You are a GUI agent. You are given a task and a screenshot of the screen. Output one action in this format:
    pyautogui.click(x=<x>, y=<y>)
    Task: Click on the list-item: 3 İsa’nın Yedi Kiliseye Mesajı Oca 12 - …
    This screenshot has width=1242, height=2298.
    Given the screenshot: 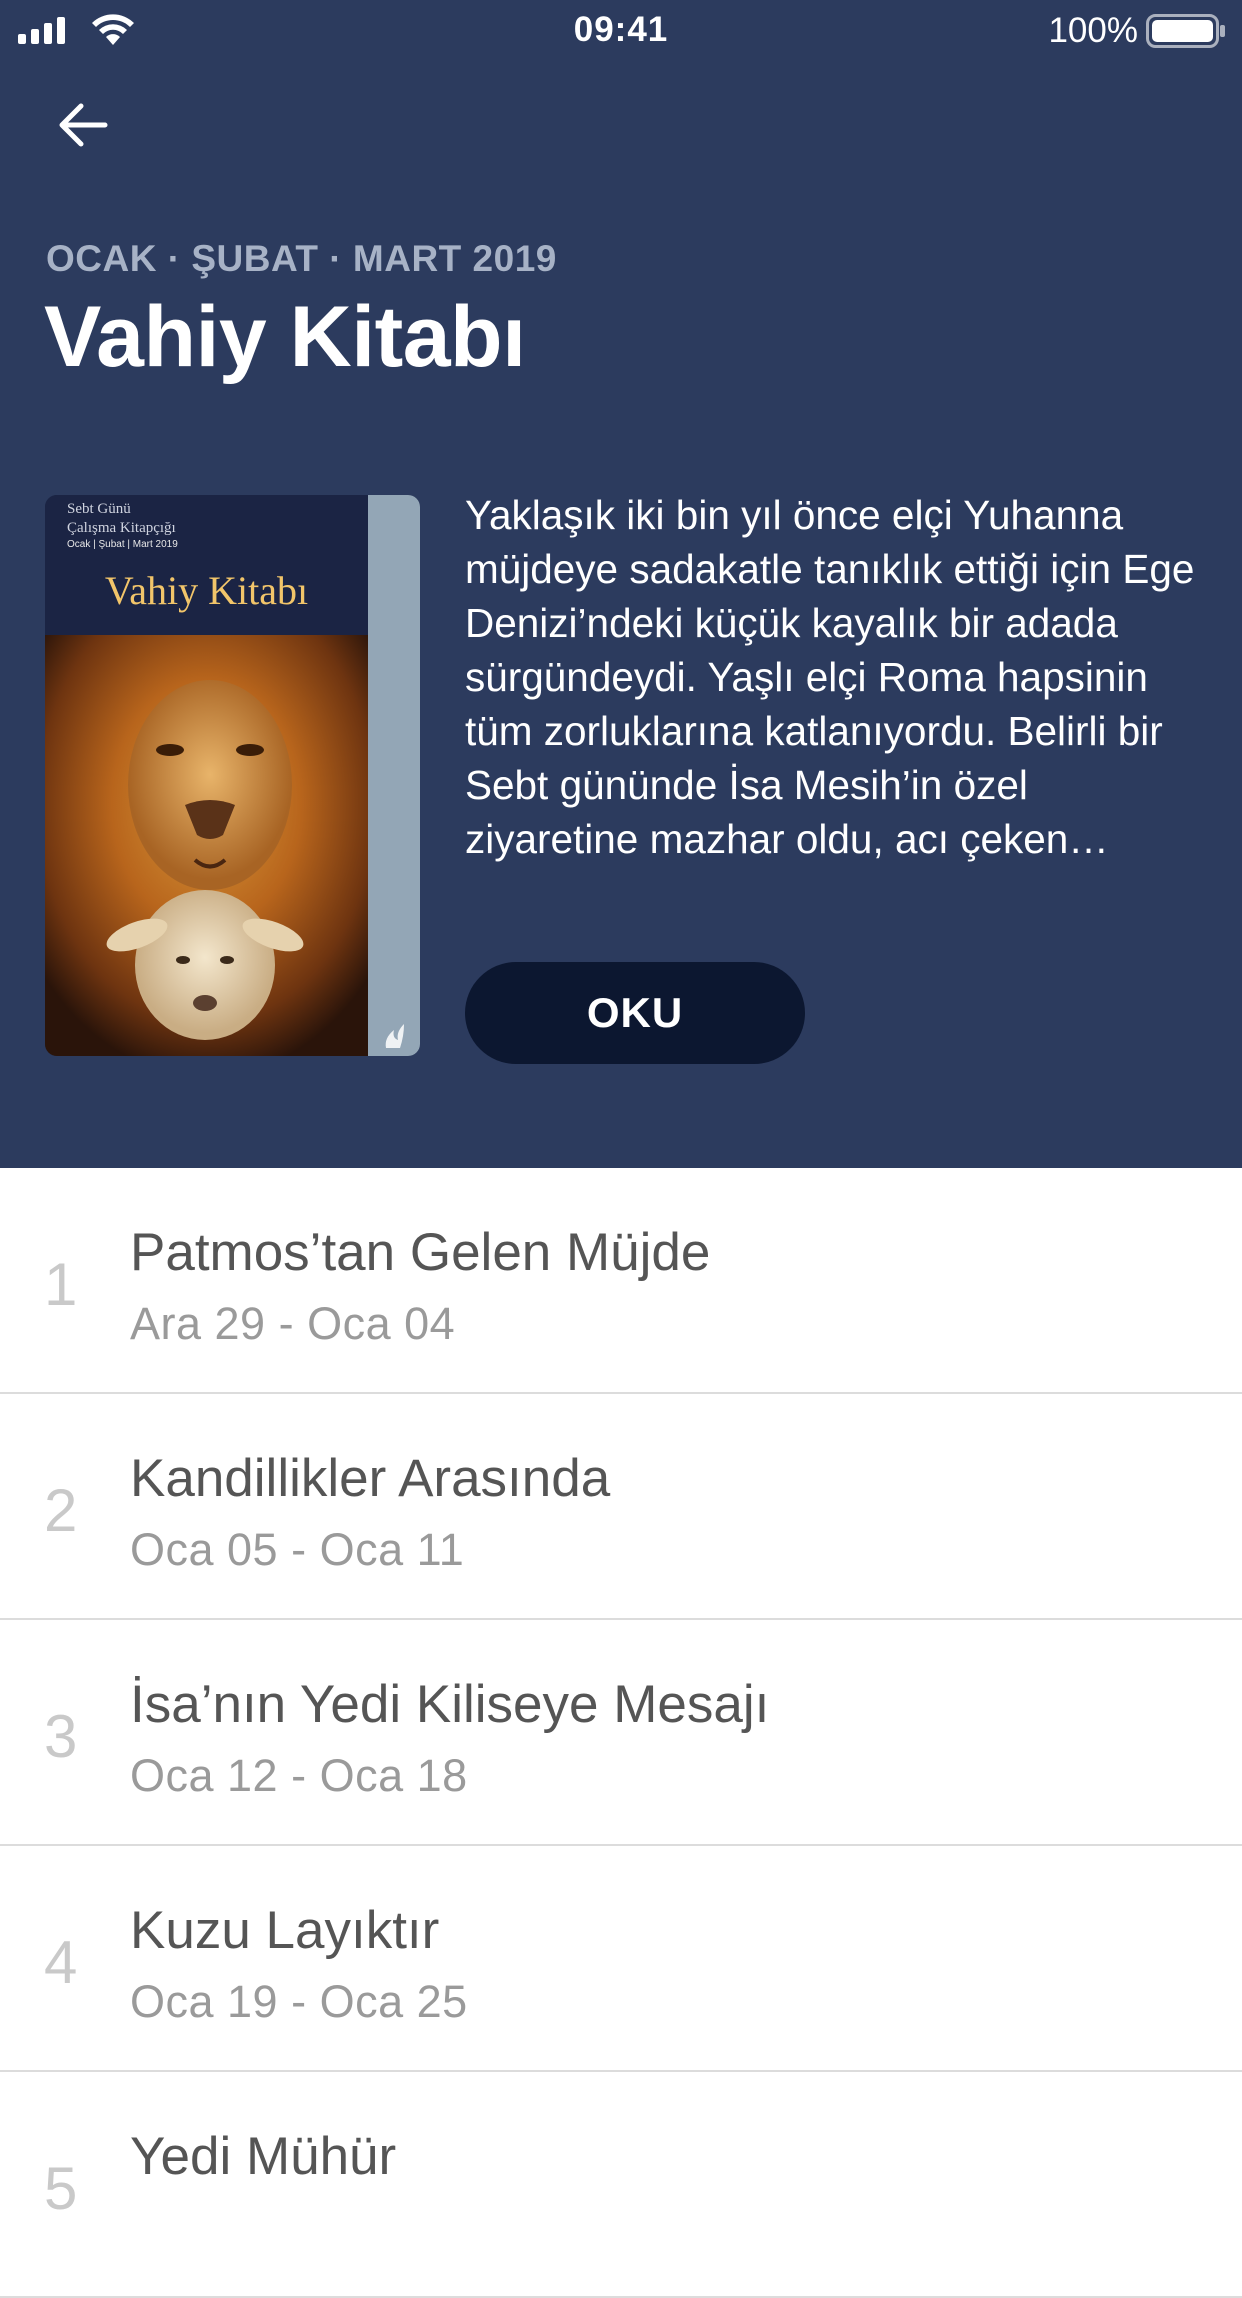 What is the action you would take?
    pyautogui.click(x=621, y=1733)
    